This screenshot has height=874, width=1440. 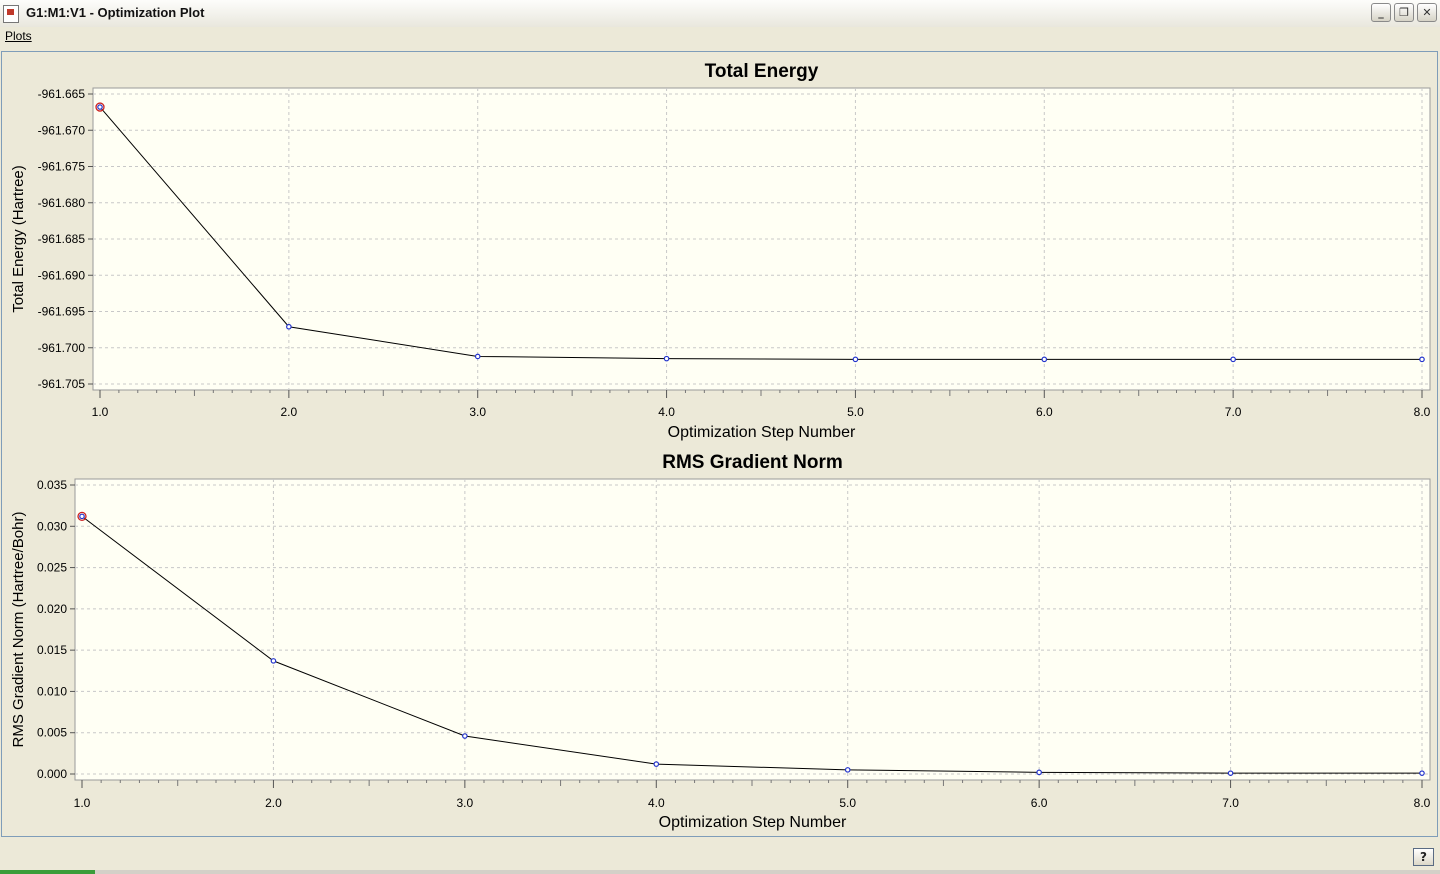 What do you see at coordinates (52, 650) in the screenshot?
I see `y-tick-label: 0.015` at bounding box center [52, 650].